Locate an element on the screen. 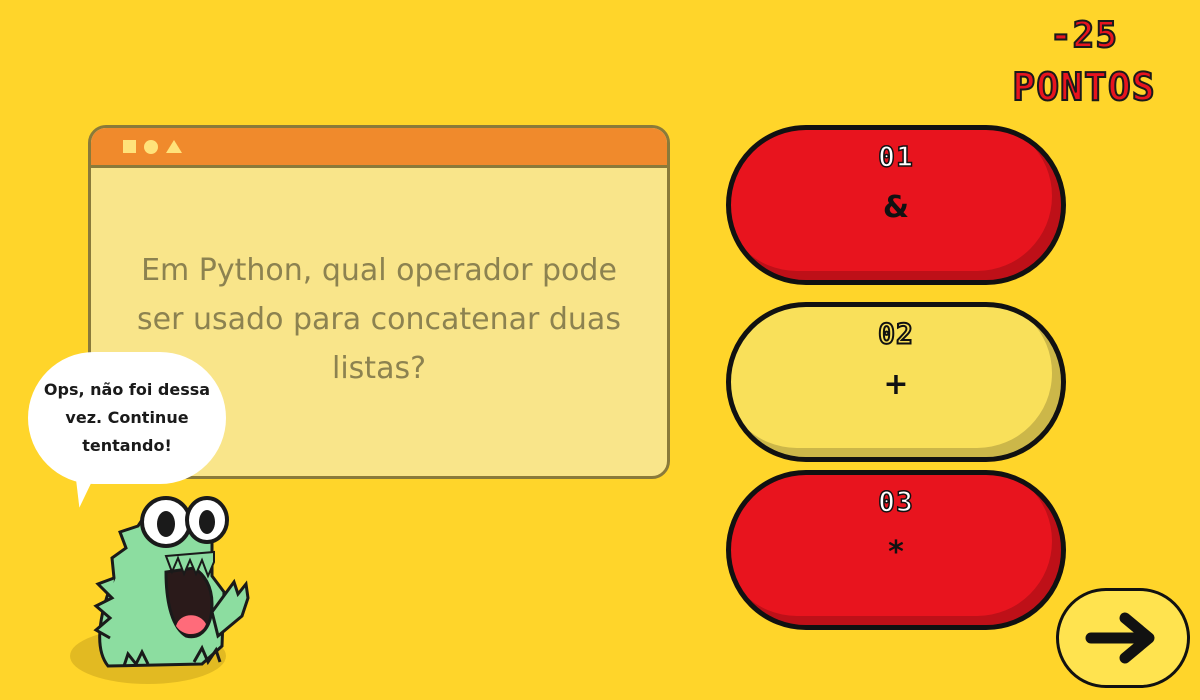 Image resolution: width=1200 pixels, height=700 pixels. circle-icon is located at coordinates (151, 146).